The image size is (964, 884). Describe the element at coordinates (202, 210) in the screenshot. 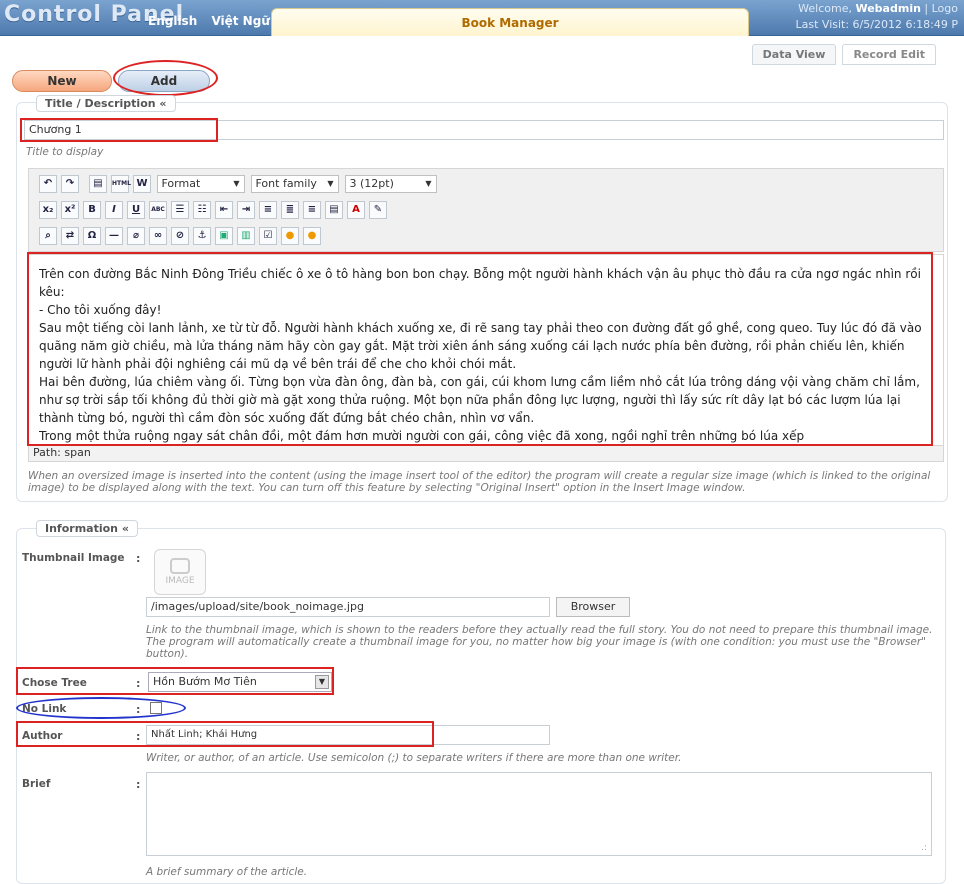

I see `numbered-list-icon: ☷` at that location.